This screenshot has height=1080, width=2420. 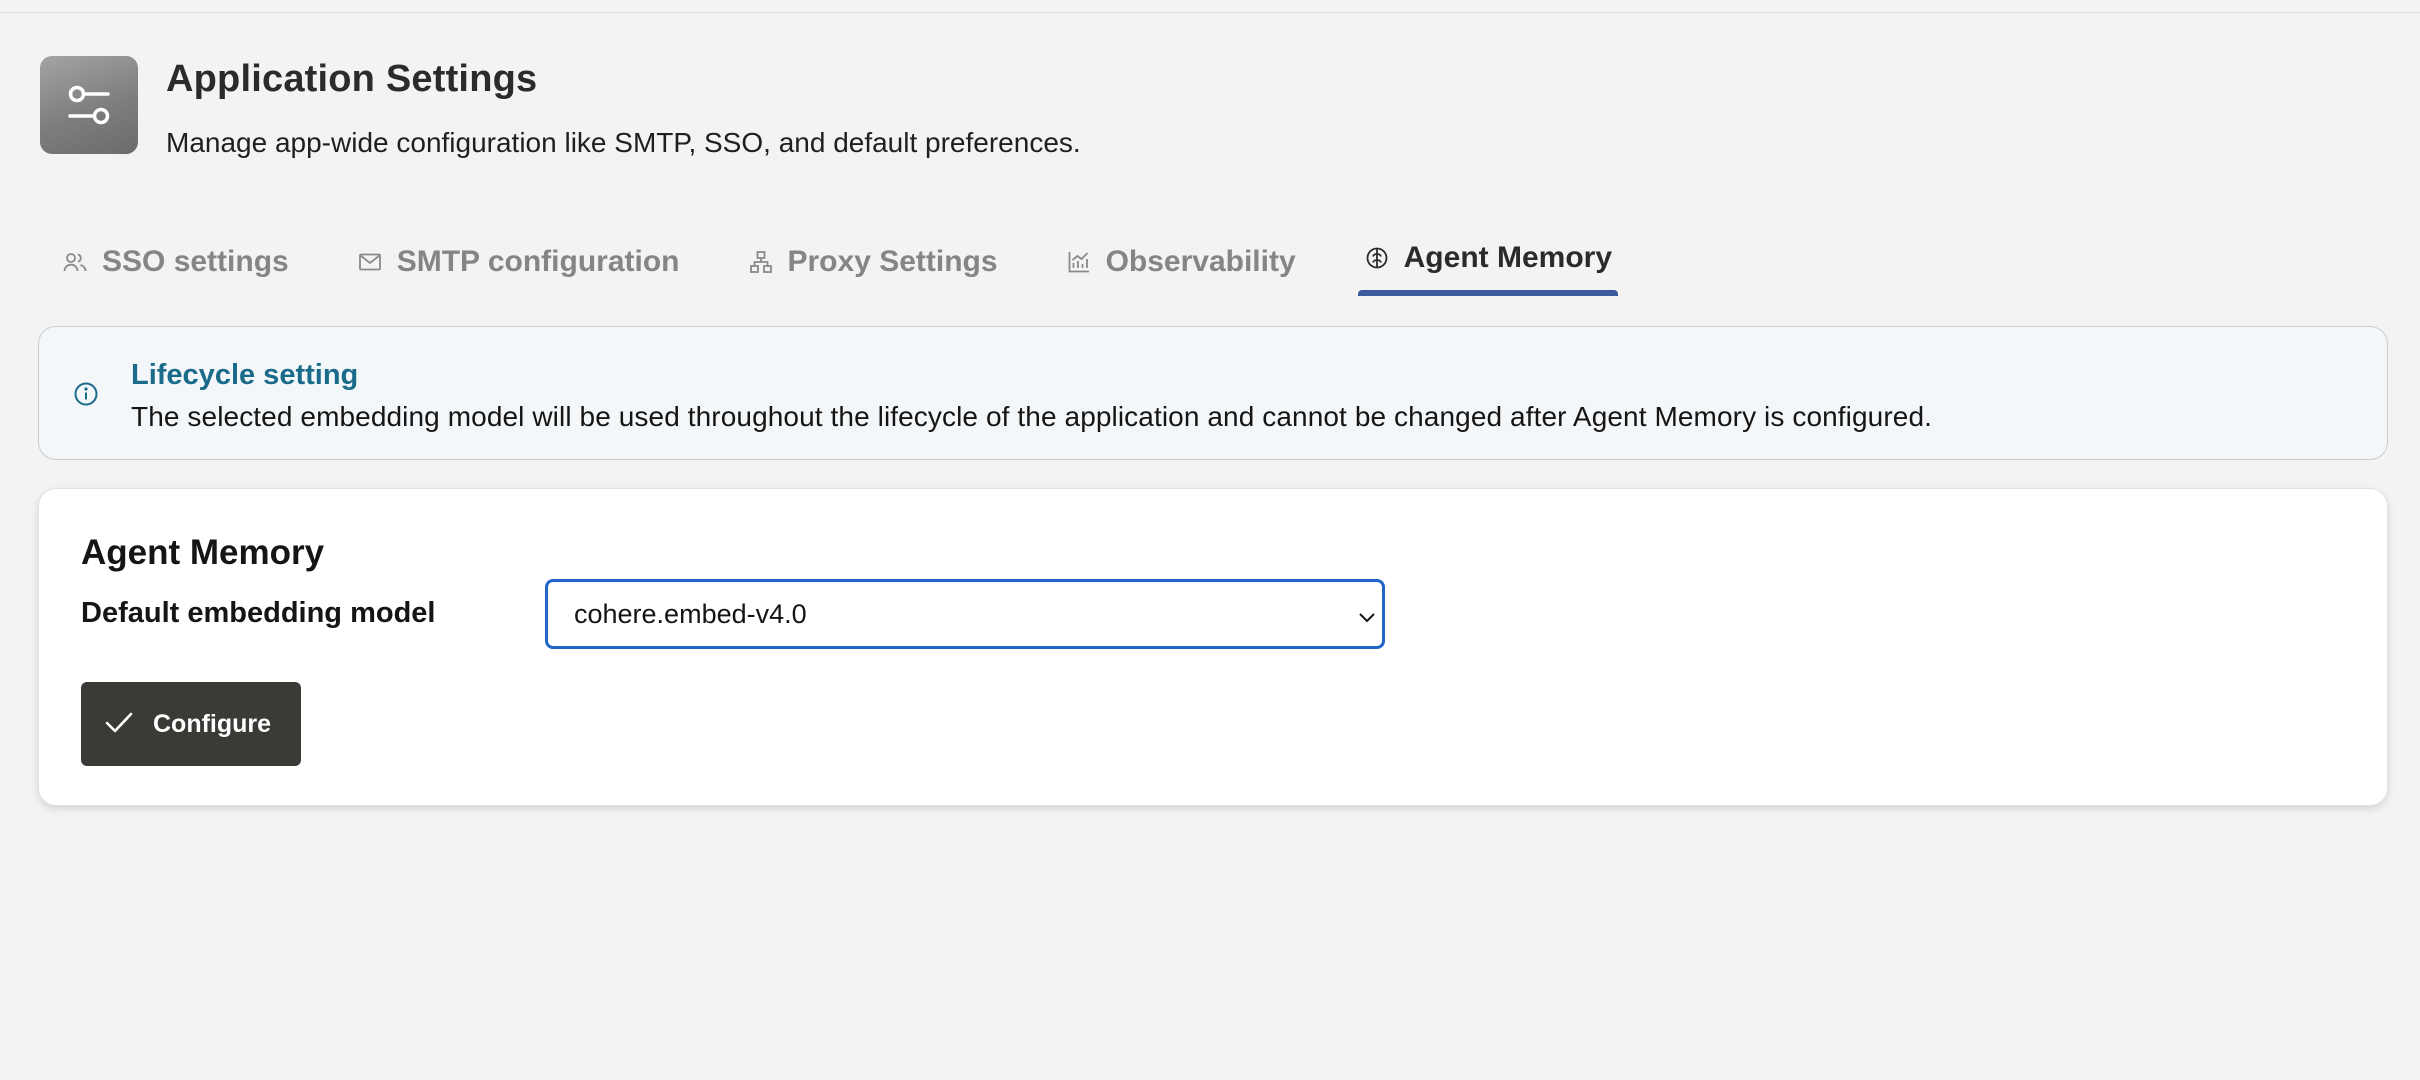 I want to click on select-value: cohere.embed-v4.0, so click(x=690, y=613).